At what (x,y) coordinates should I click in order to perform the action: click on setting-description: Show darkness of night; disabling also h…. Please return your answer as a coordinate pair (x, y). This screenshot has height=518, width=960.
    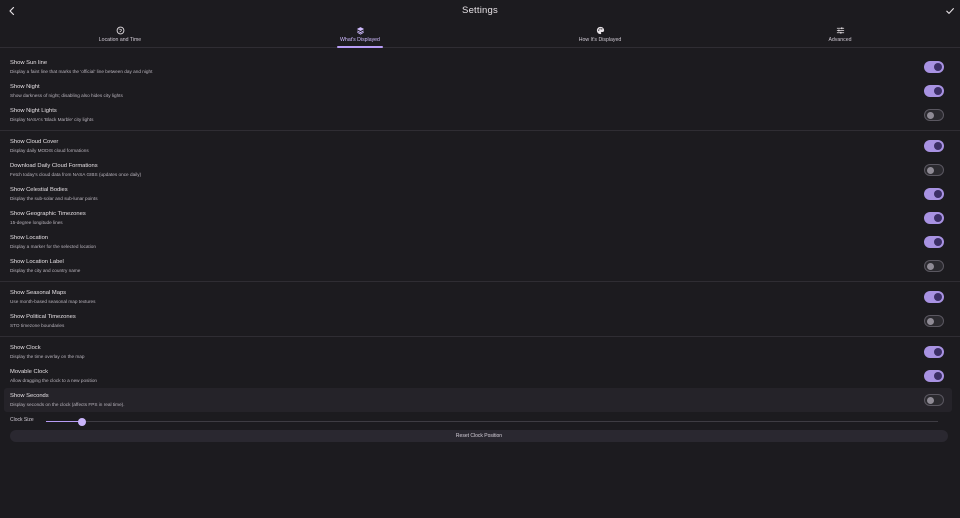
    Looking at the image, I should click on (66, 95).